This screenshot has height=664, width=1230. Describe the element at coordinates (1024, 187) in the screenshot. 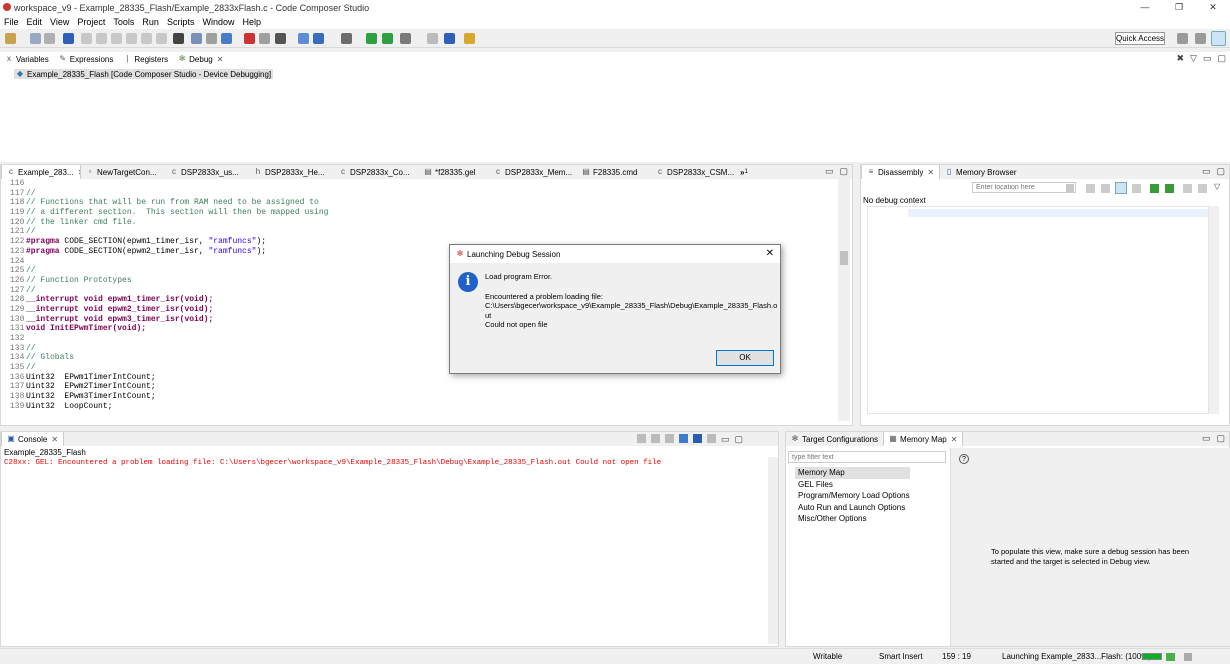

I see `location-input` at that location.